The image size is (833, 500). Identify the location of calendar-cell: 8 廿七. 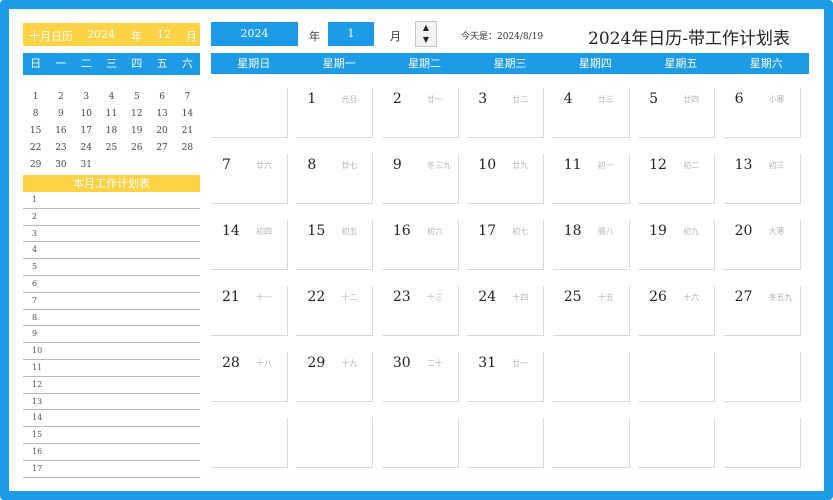
(338, 181).